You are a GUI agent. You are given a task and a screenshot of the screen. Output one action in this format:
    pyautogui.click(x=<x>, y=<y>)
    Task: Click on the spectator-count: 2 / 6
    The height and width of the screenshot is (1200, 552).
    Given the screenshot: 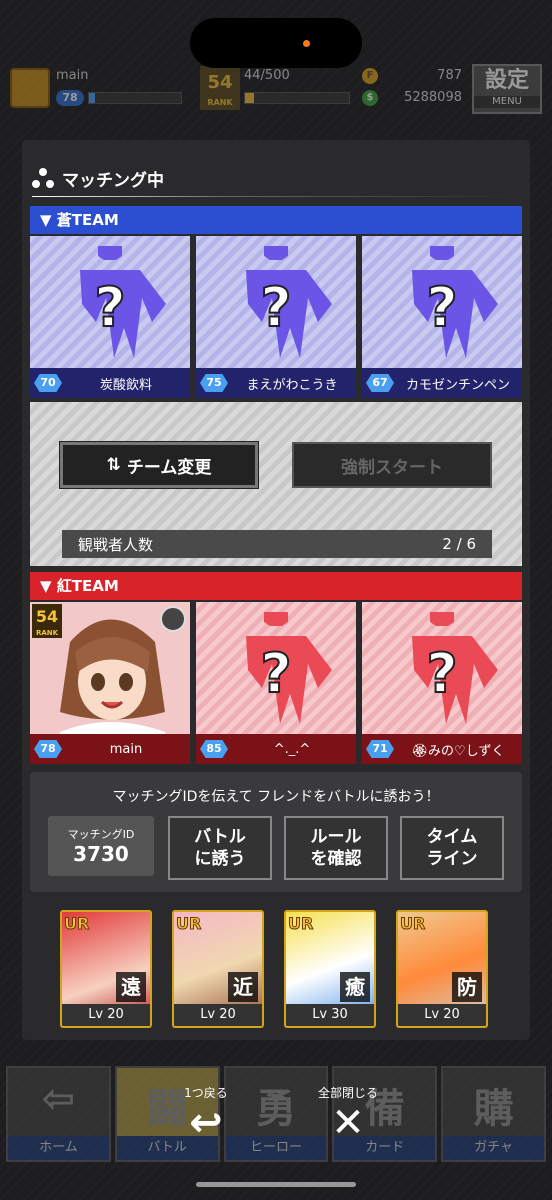 What is the action you would take?
    pyautogui.click(x=459, y=544)
    